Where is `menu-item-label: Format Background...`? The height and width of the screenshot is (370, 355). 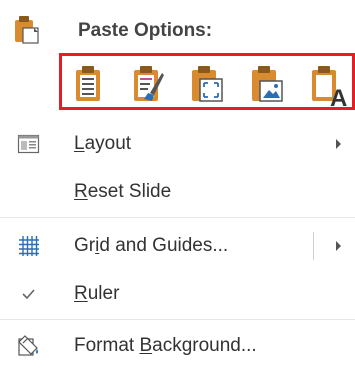
menu-item-label: Format Background... is located at coordinates (165, 345).